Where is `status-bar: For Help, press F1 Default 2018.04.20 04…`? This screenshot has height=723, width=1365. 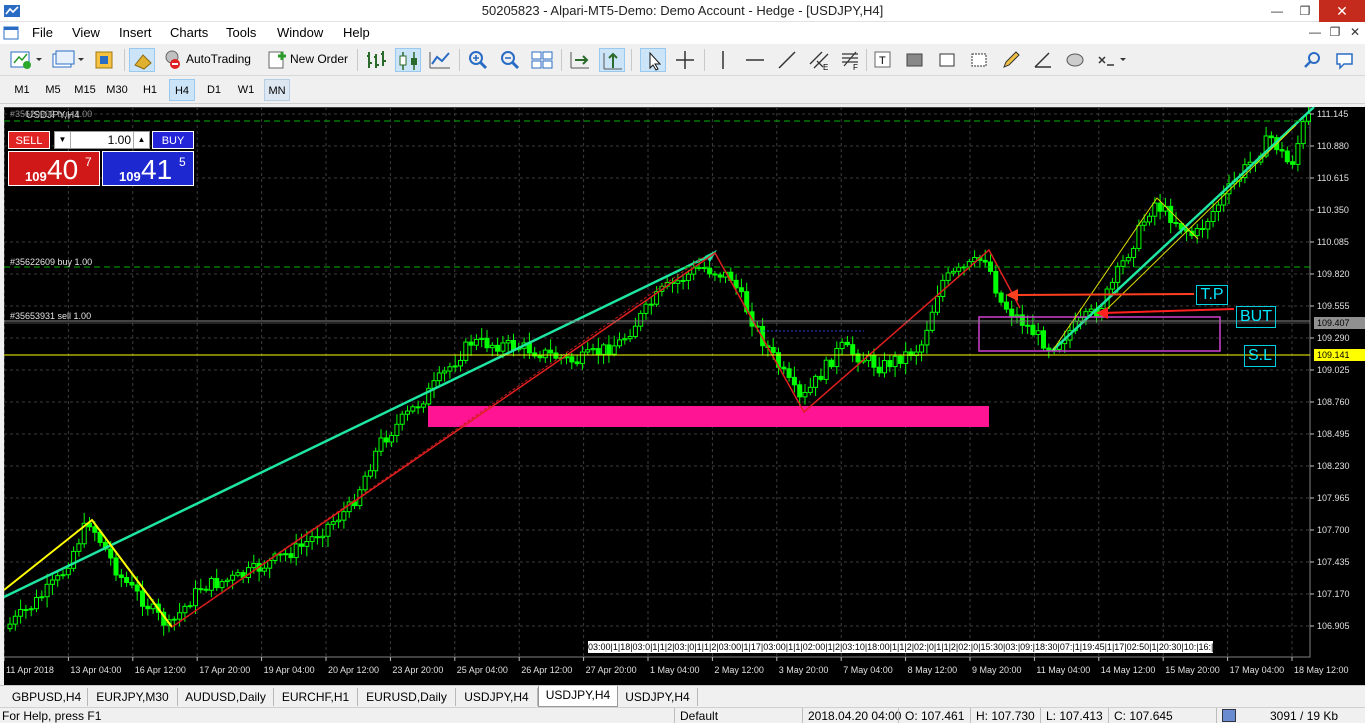
status-bar: For Help, press F1 Default 2018.04.20 04… is located at coordinates (682, 715).